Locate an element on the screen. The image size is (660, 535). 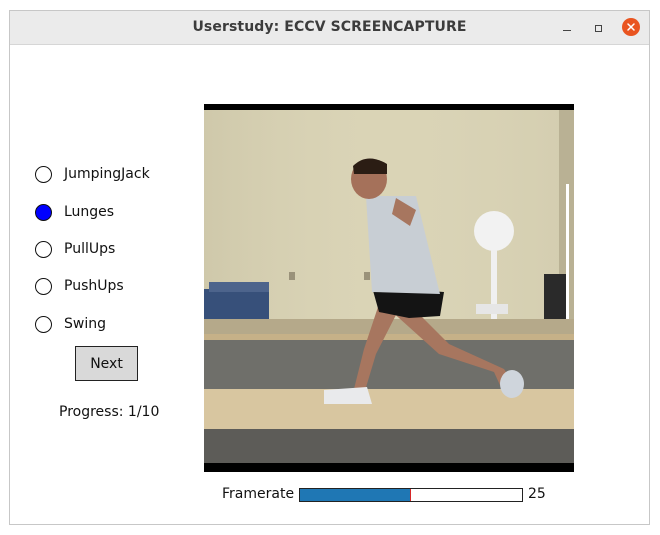
next-button: Next is located at coordinates (106, 363).